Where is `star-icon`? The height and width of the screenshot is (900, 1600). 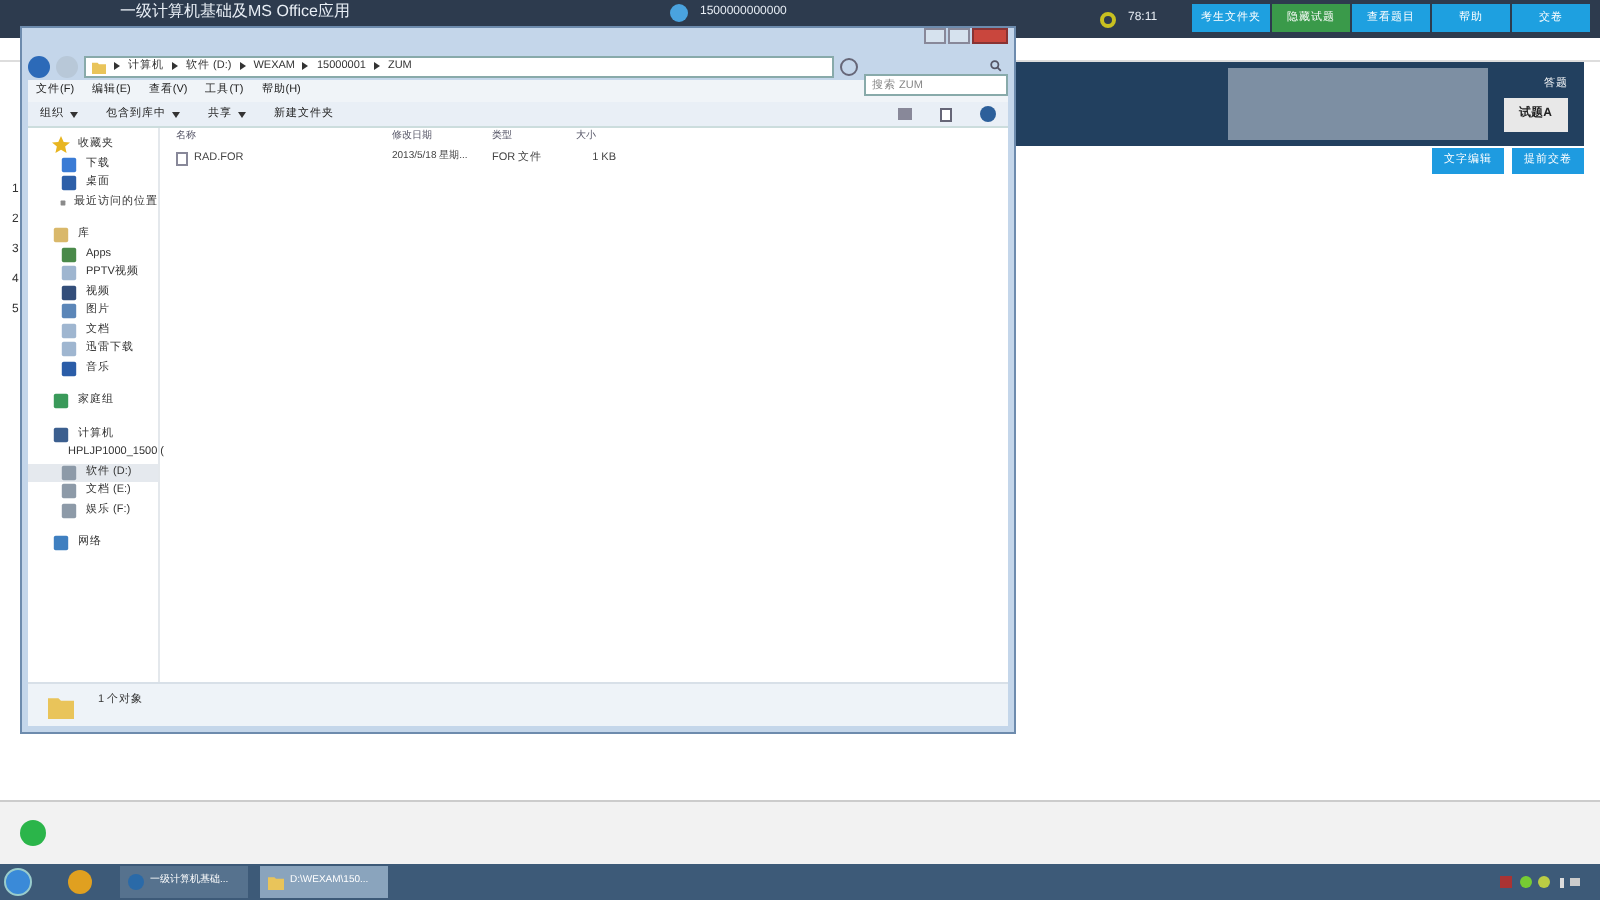 star-icon is located at coordinates (61, 145).